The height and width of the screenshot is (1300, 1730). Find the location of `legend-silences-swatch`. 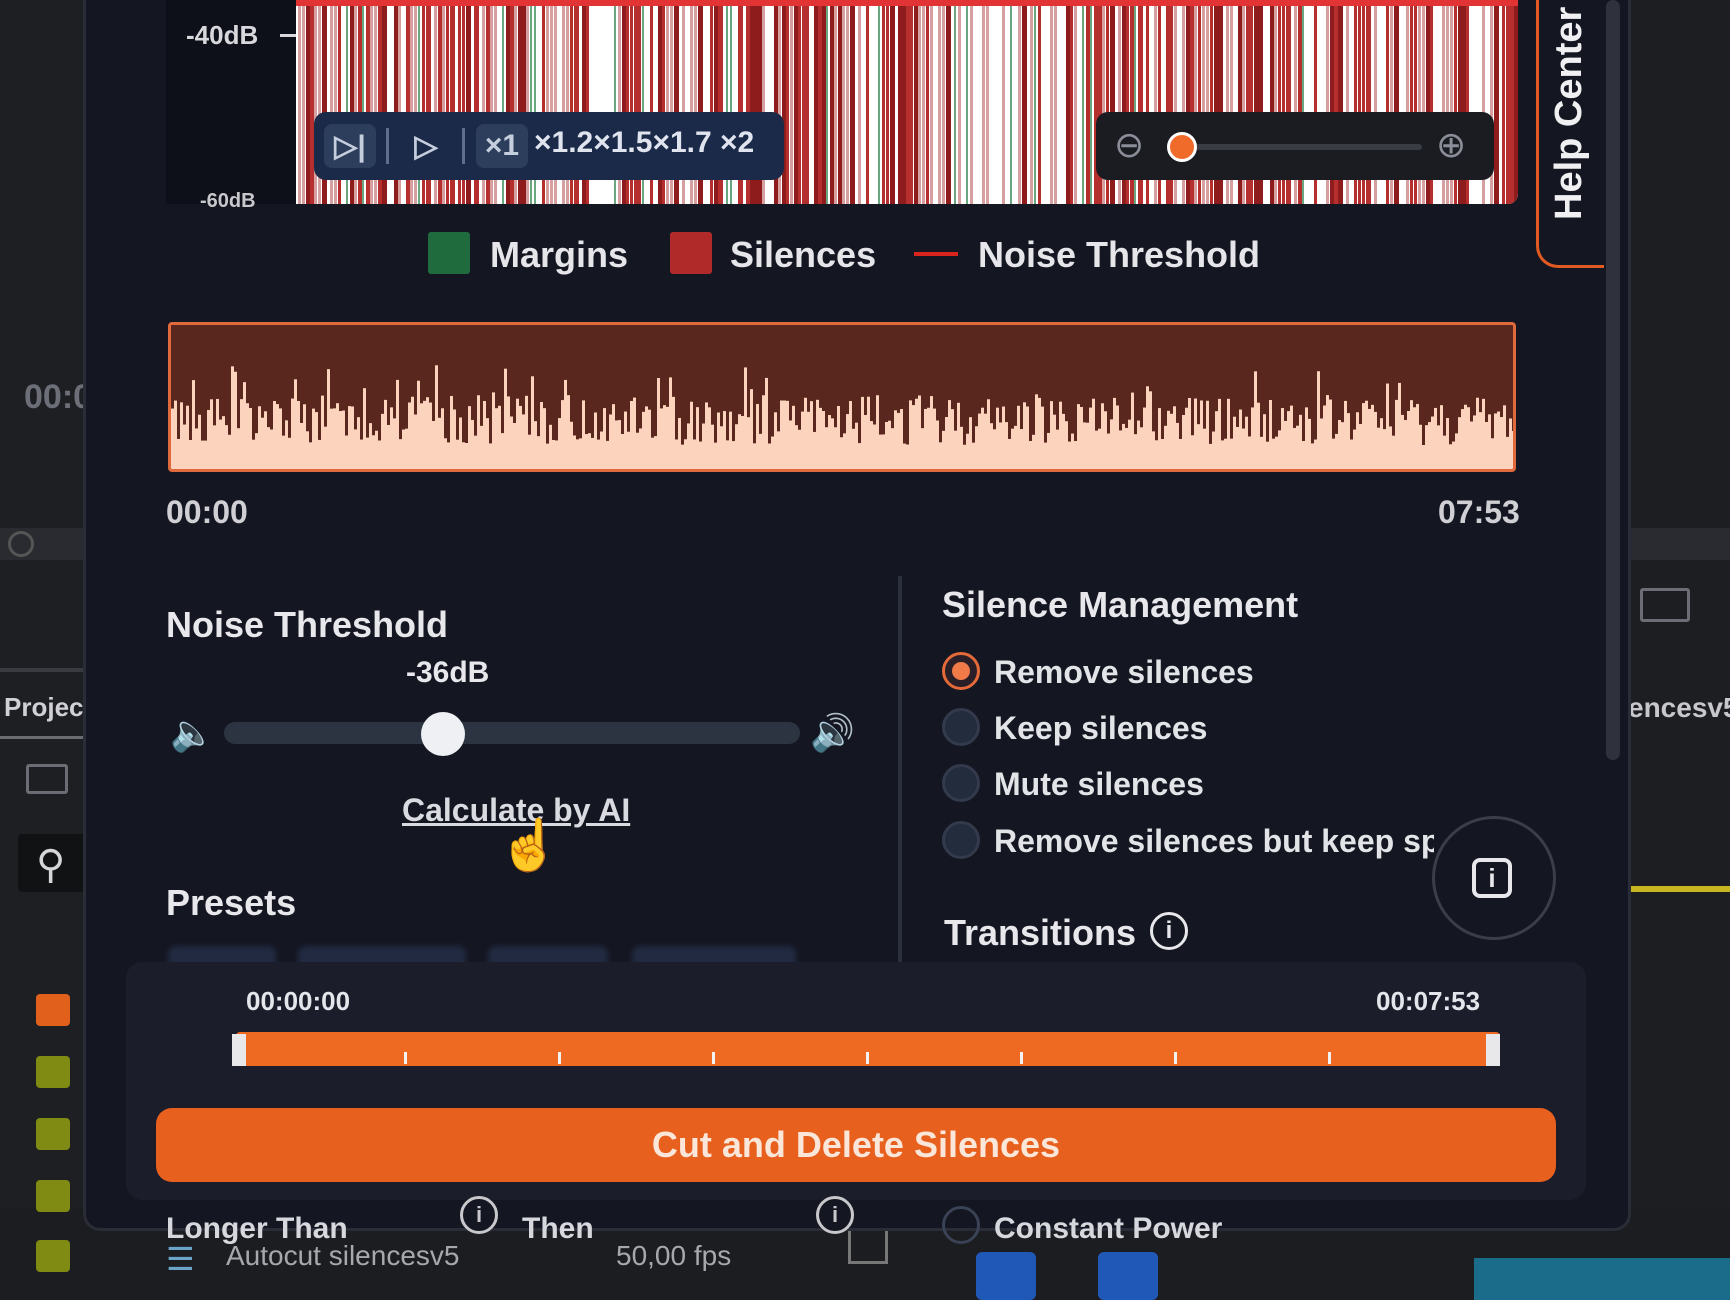

legend-silences-swatch is located at coordinates (691, 253).